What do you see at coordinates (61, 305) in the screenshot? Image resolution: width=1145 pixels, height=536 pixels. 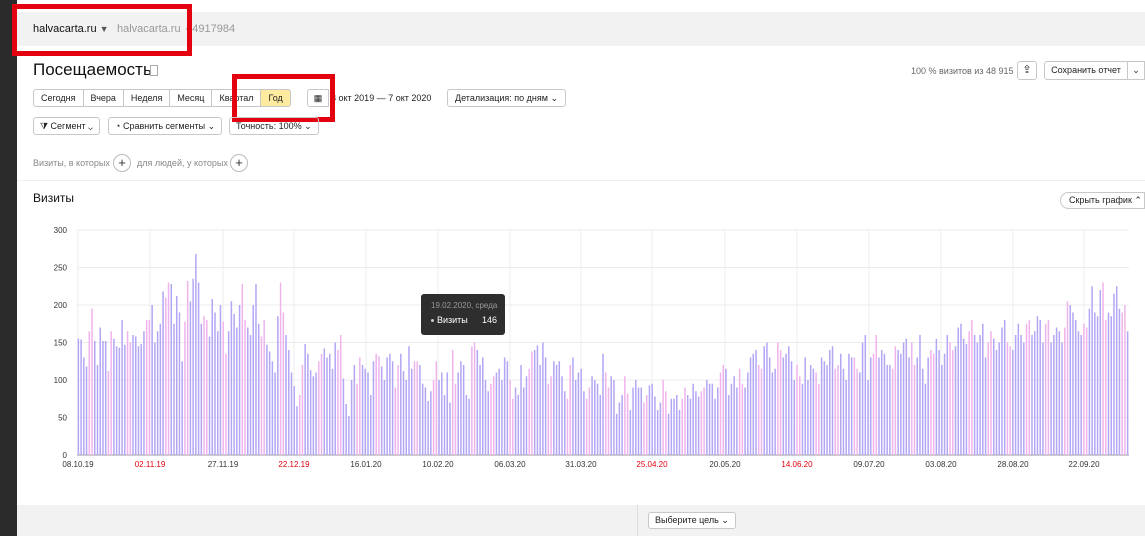 I see `y-tick-label: 200` at bounding box center [61, 305].